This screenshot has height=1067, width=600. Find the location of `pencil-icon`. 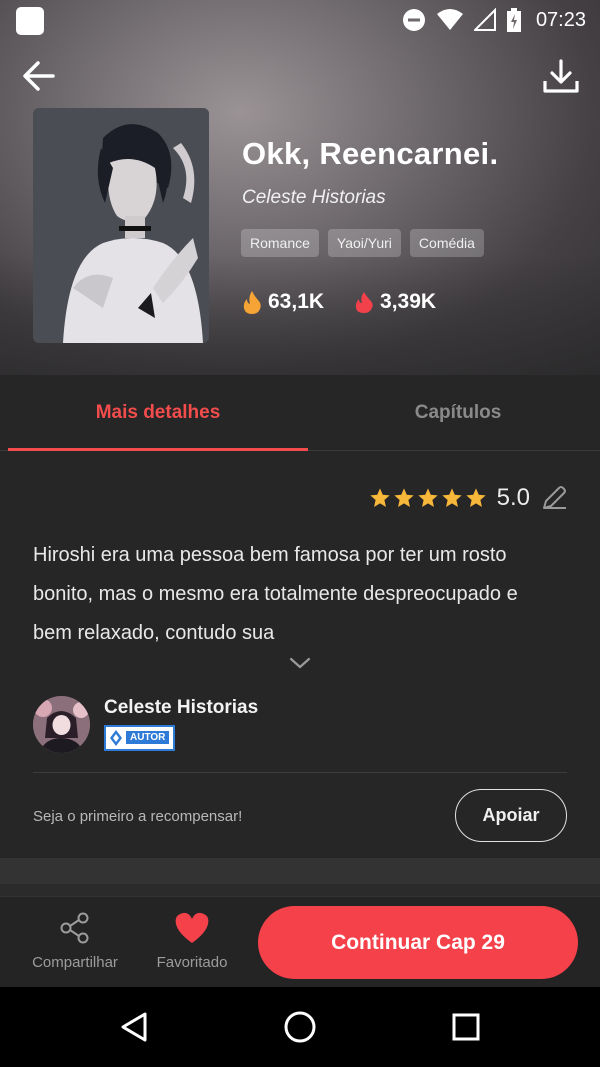

pencil-icon is located at coordinates (554, 498).